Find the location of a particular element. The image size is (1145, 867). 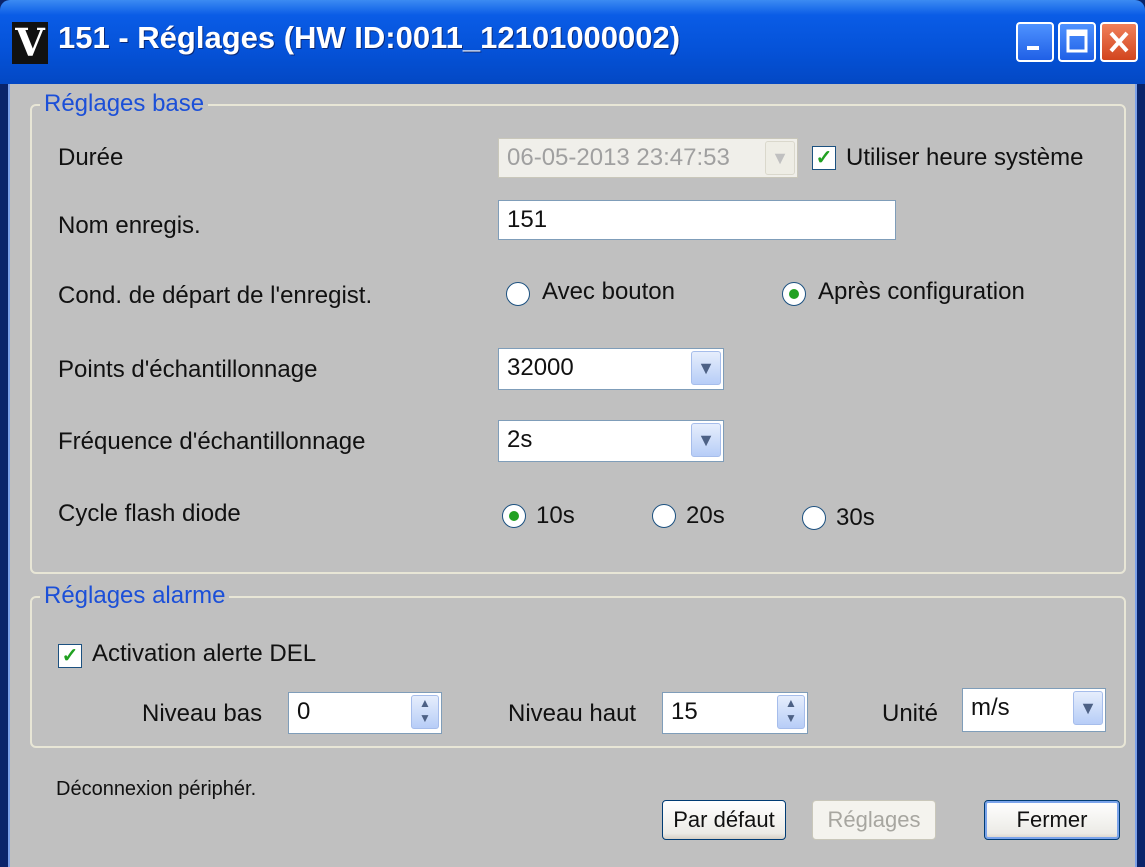

duration-label: Durée is located at coordinates (91, 157).